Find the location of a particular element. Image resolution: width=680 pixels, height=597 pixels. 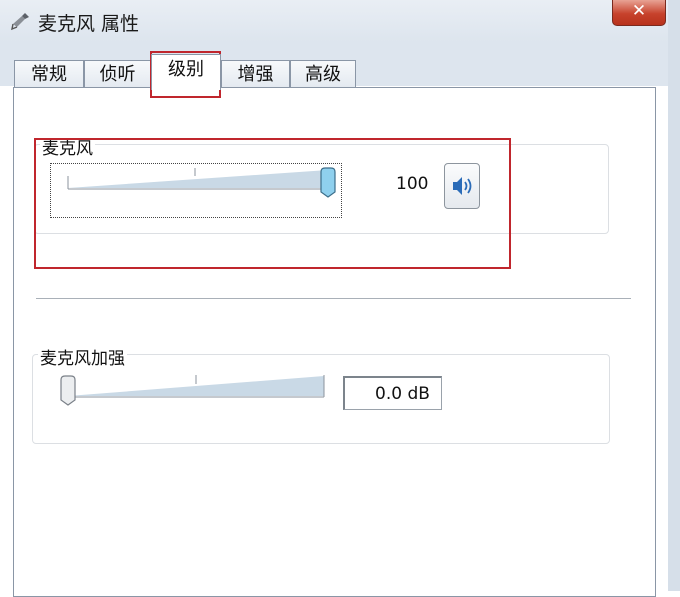

tab-label: 侦听 is located at coordinates (117, 74).